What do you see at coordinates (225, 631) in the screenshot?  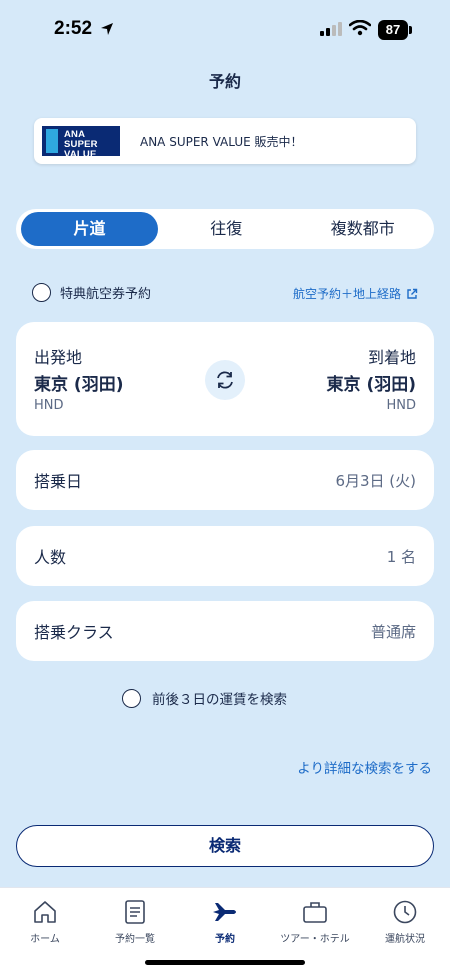 I see `cabin-class-field: 搭乗クラス 普通席` at bounding box center [225, 631].